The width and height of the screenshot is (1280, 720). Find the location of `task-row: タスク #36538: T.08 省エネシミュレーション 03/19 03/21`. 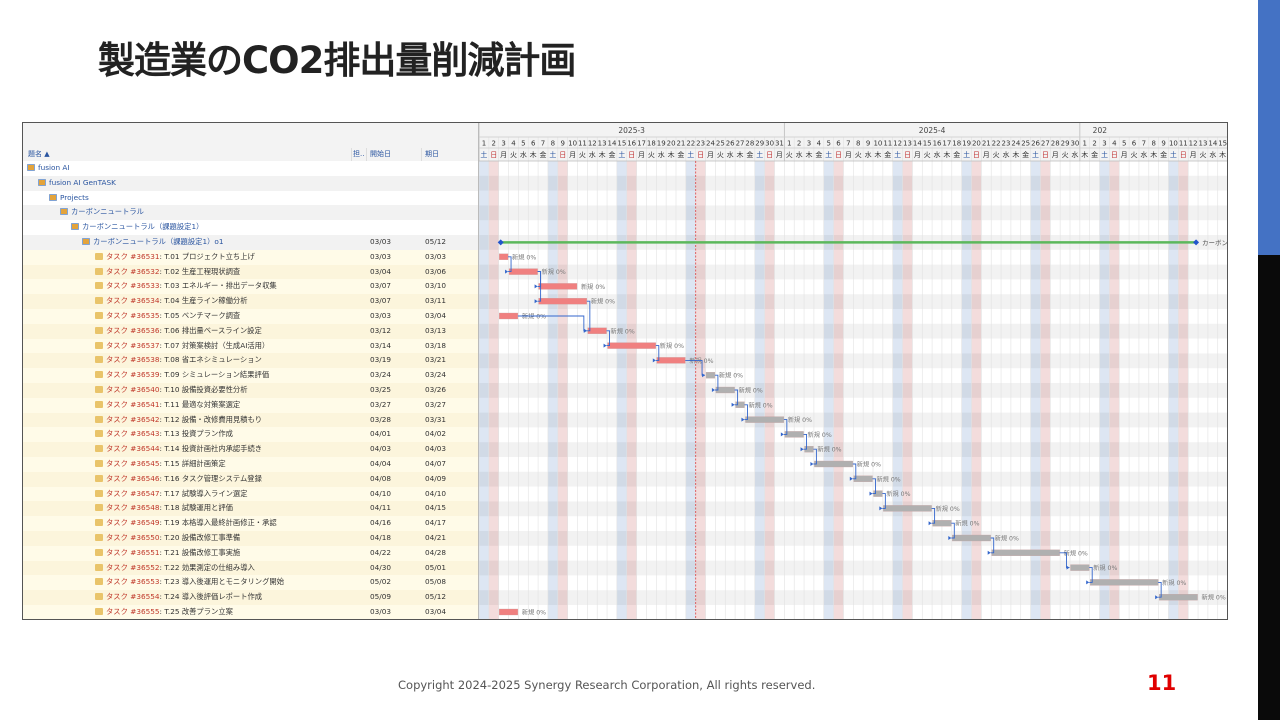

task-row: タスク #36538: T.08 省エネシミュレーション 03/19 03/21 is located at coordinates (250, 361).